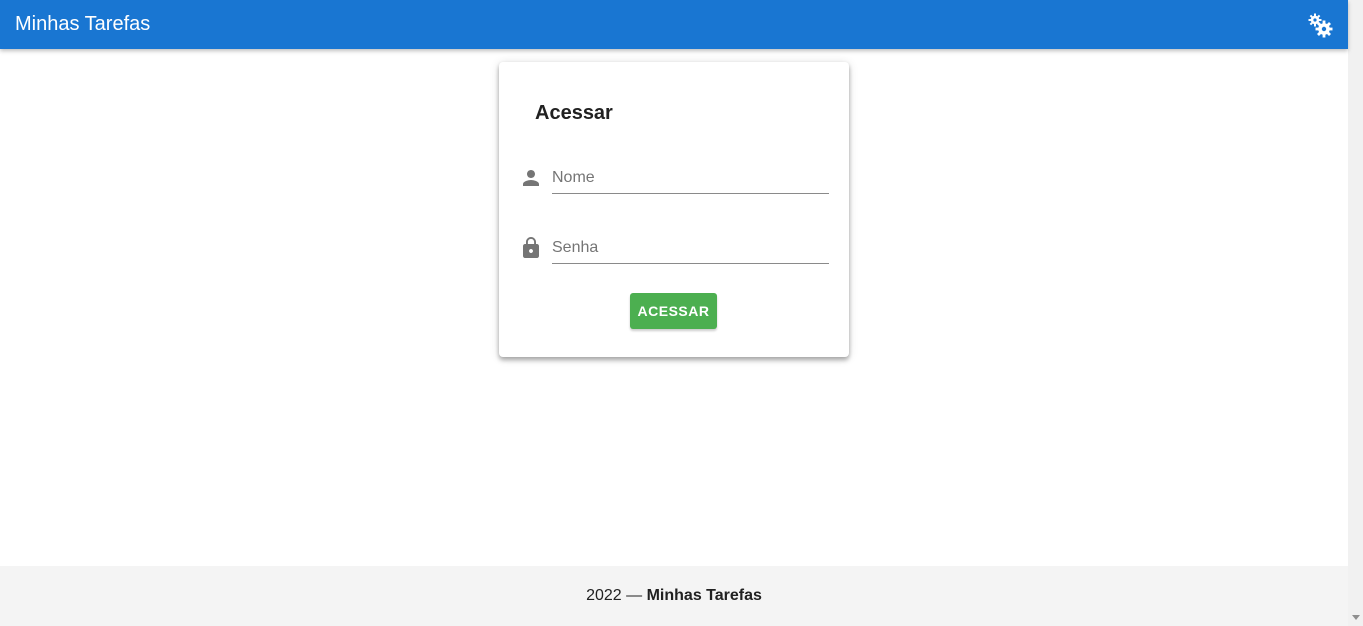 This screenshot has height=626, width=1363. What do you see at coordinates (82, 24) in the screenshot?
I see `app-title: Minhas Tarefas` at bounding box center [82, 24].